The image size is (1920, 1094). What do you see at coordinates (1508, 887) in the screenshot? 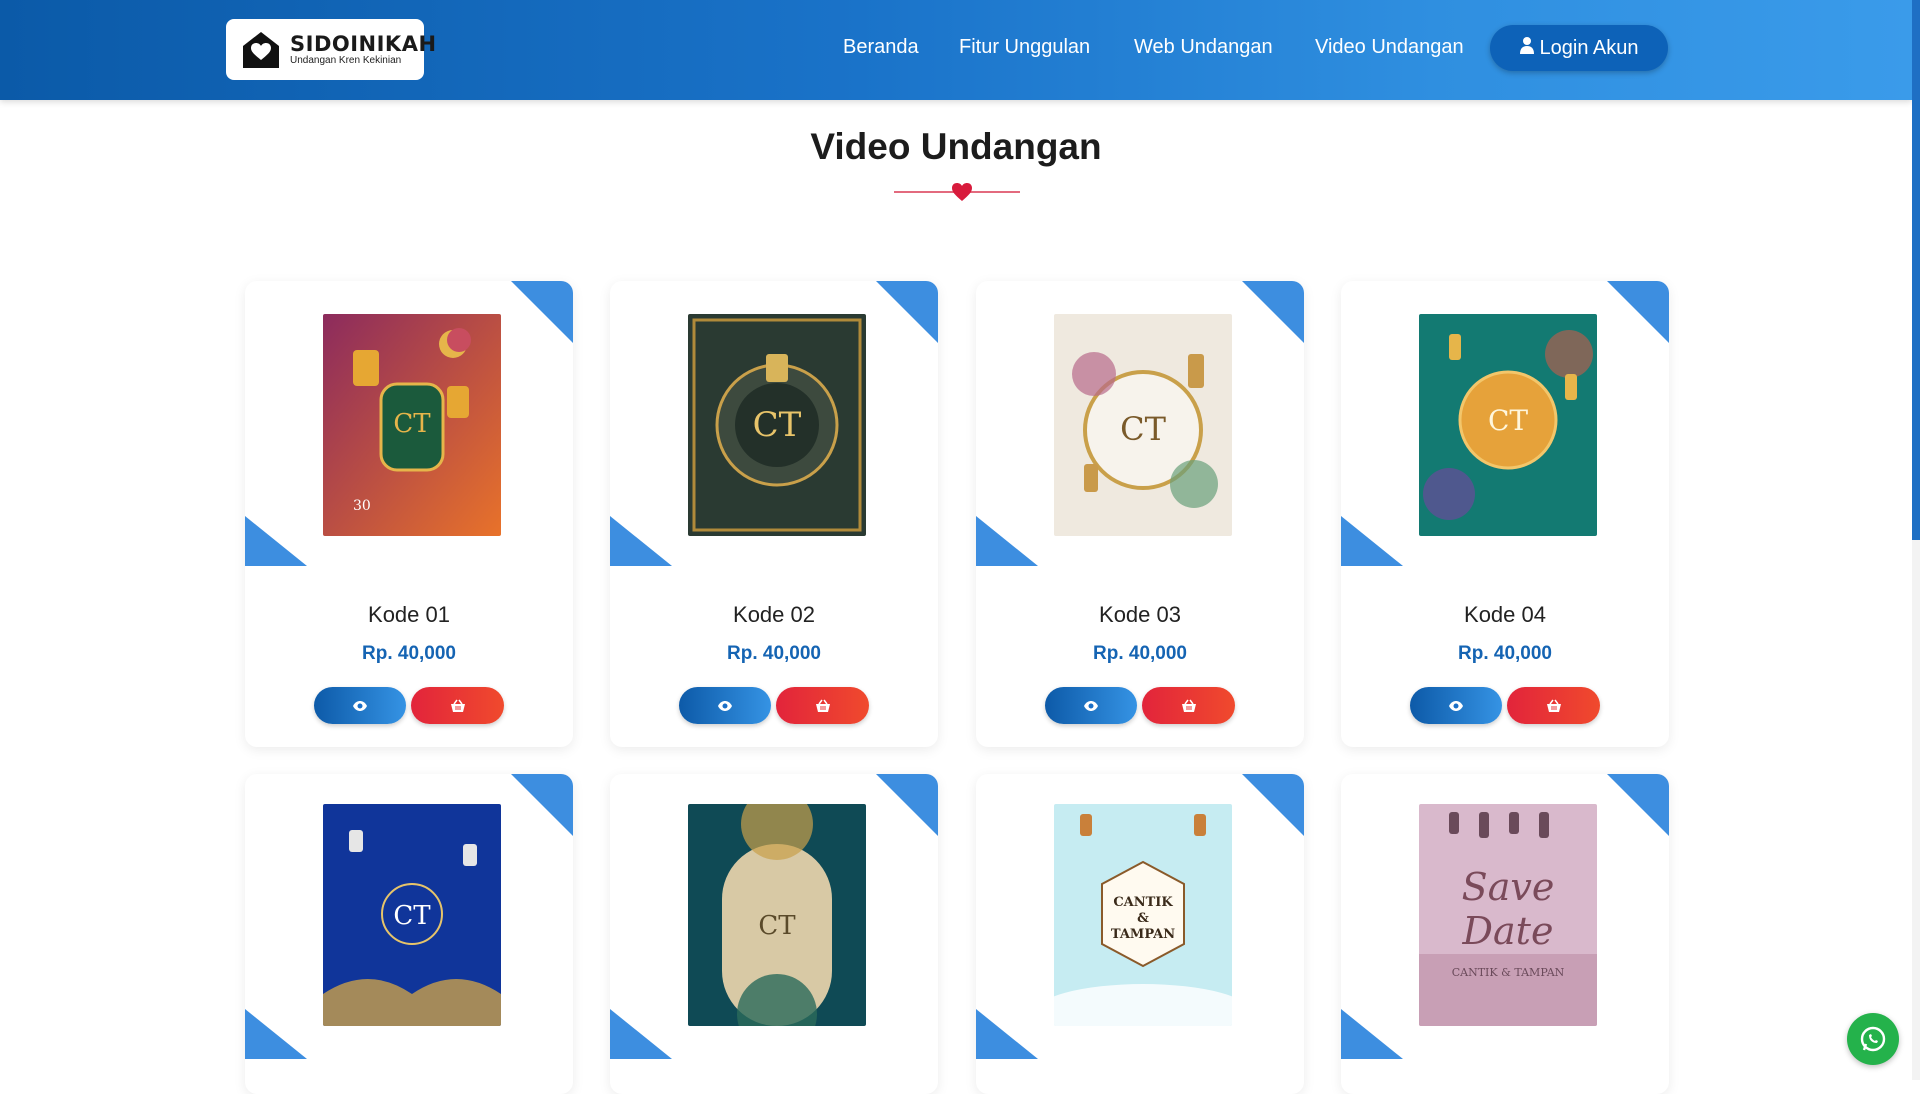
I see `svg-text: Save` at bounding box center [1508, 887].